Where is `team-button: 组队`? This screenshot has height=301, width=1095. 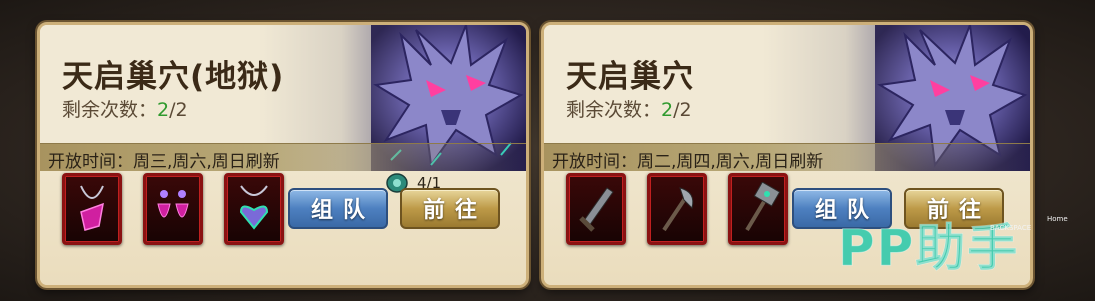 team-button: 组队 is located at coordinates (338, 208).